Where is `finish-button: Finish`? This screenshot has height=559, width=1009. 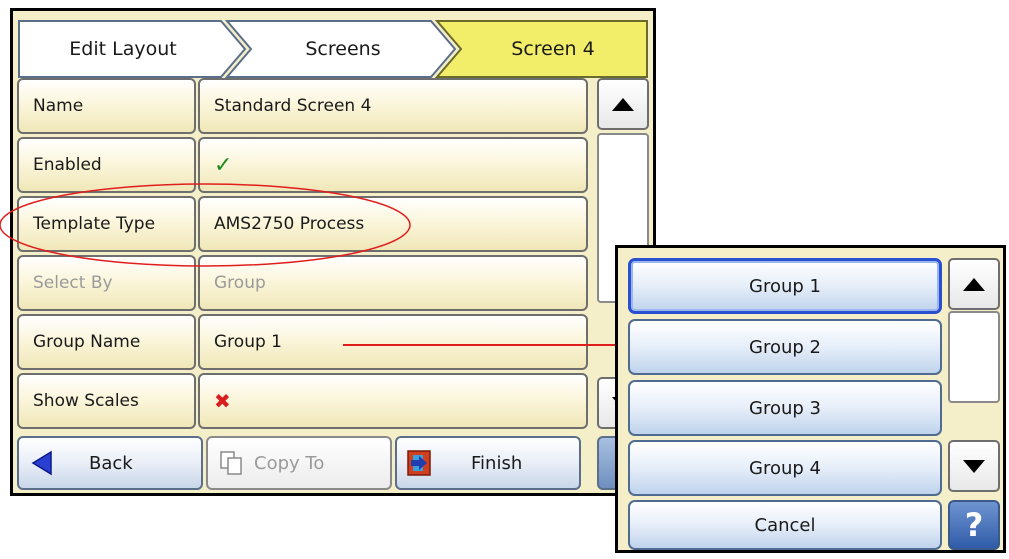
finish-button: Finish is located at coordinates (488, 463).